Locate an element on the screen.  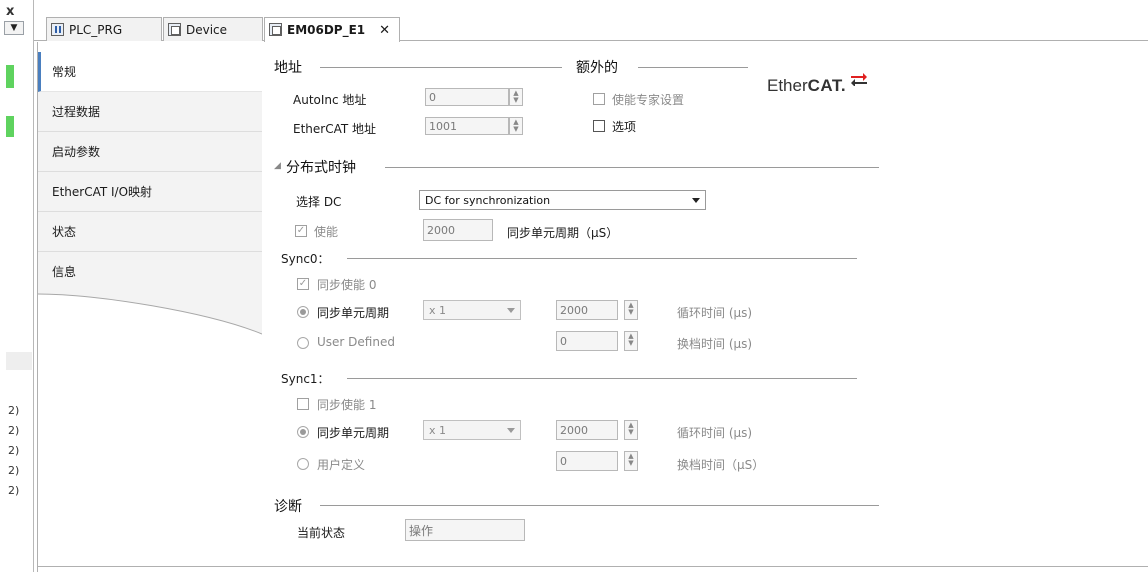
logo-arrows-icon is located at coordinates (858, 80).